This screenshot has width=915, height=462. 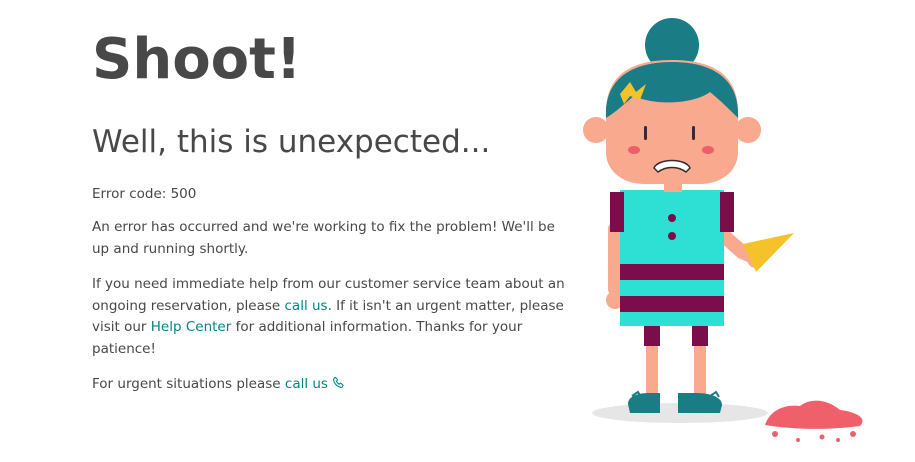 What do you see at coordinates (306, 306) in the screenshot?
I see `call-us-link: call us` at bounding box center [306, 306].